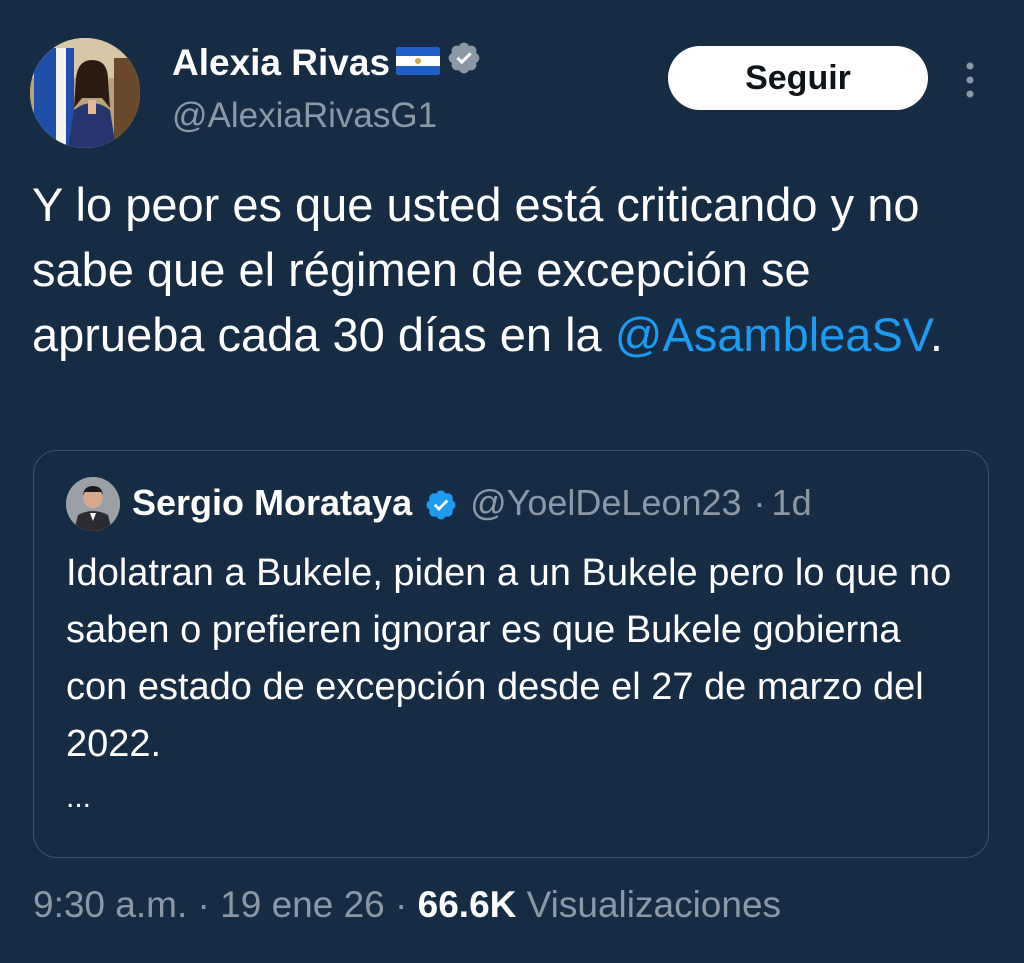  What do you see at coordinates (649, 904) in the screenshot?
I see `views-label: Visualizaciones` at bounding box center [649, 904].